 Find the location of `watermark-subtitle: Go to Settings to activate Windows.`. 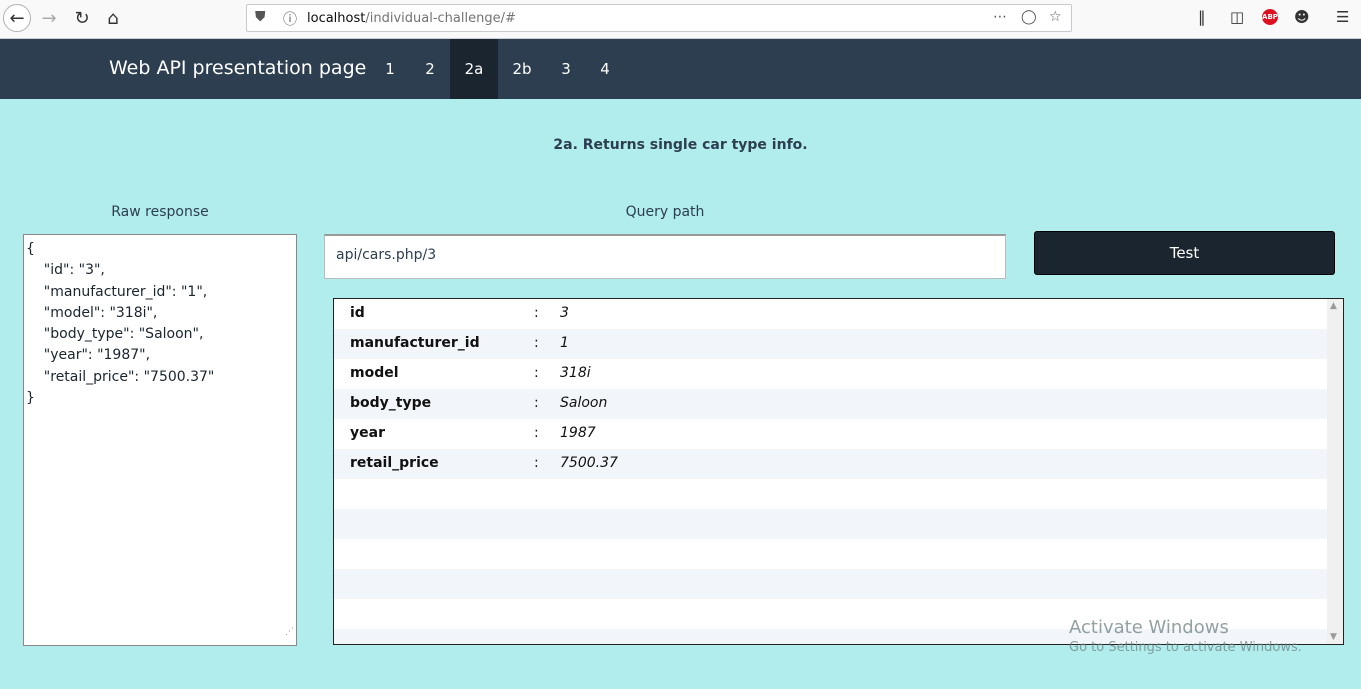

watermark-subtitle: Go to Settings to activate Windows. is located at coordinates (1185, 647).